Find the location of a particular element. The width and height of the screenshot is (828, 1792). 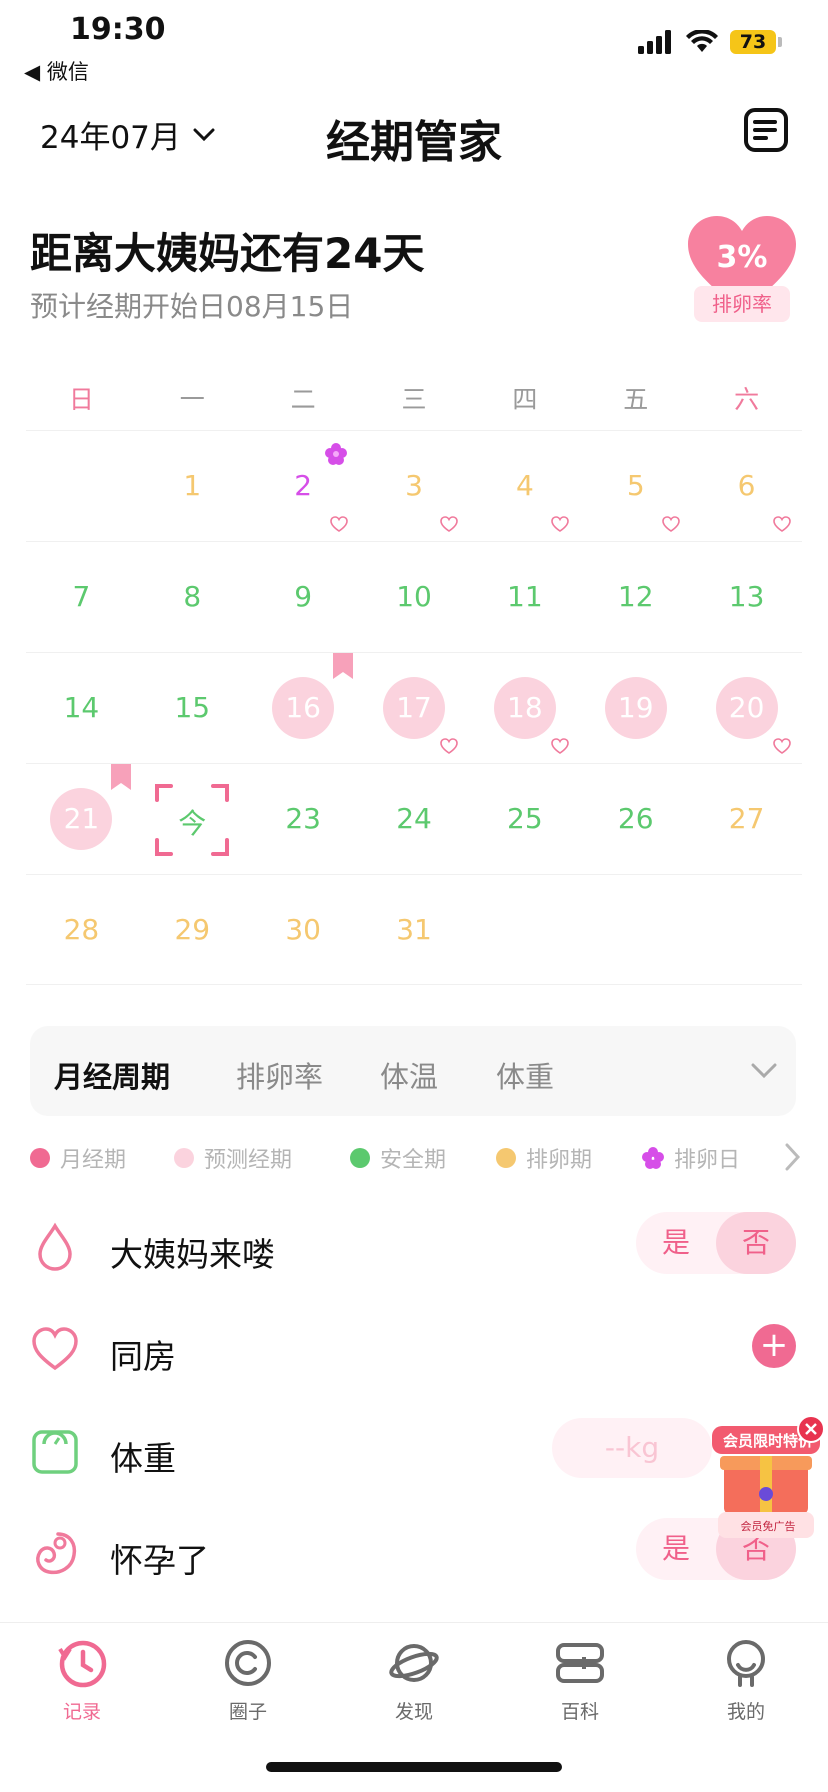

calendar-day: 2 is located at coordinates (303, 486).